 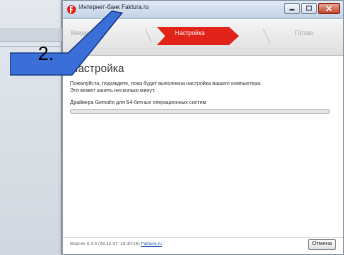 I want to click on cancel-button: Отмена, so click(x=322, y=244).